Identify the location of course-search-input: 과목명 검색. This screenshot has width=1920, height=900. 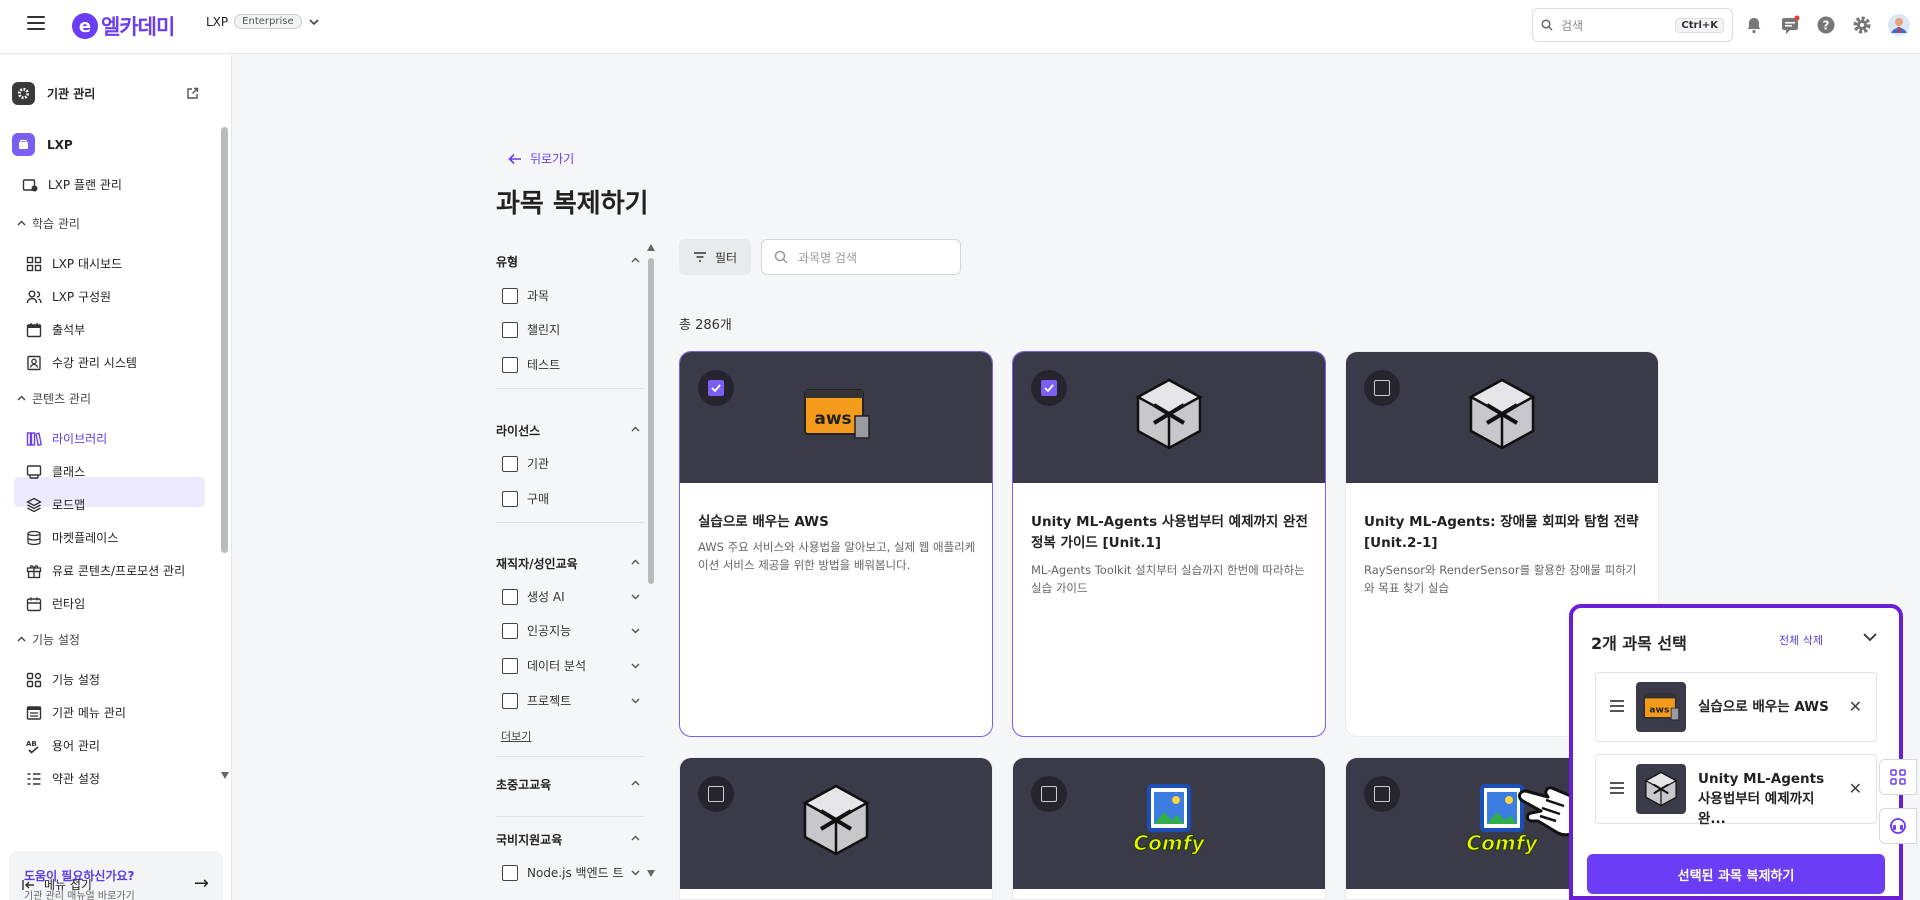
(861, 257).